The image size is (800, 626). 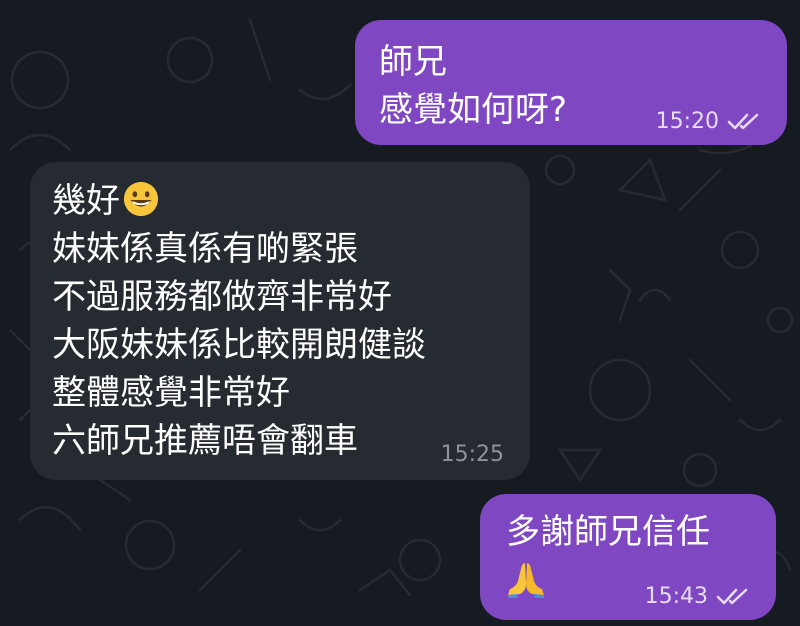 What do you see at coordinates (141, 199) in the screenshot?
I see `grinning-face-emoji-icon` at bounding box center [141, 199].